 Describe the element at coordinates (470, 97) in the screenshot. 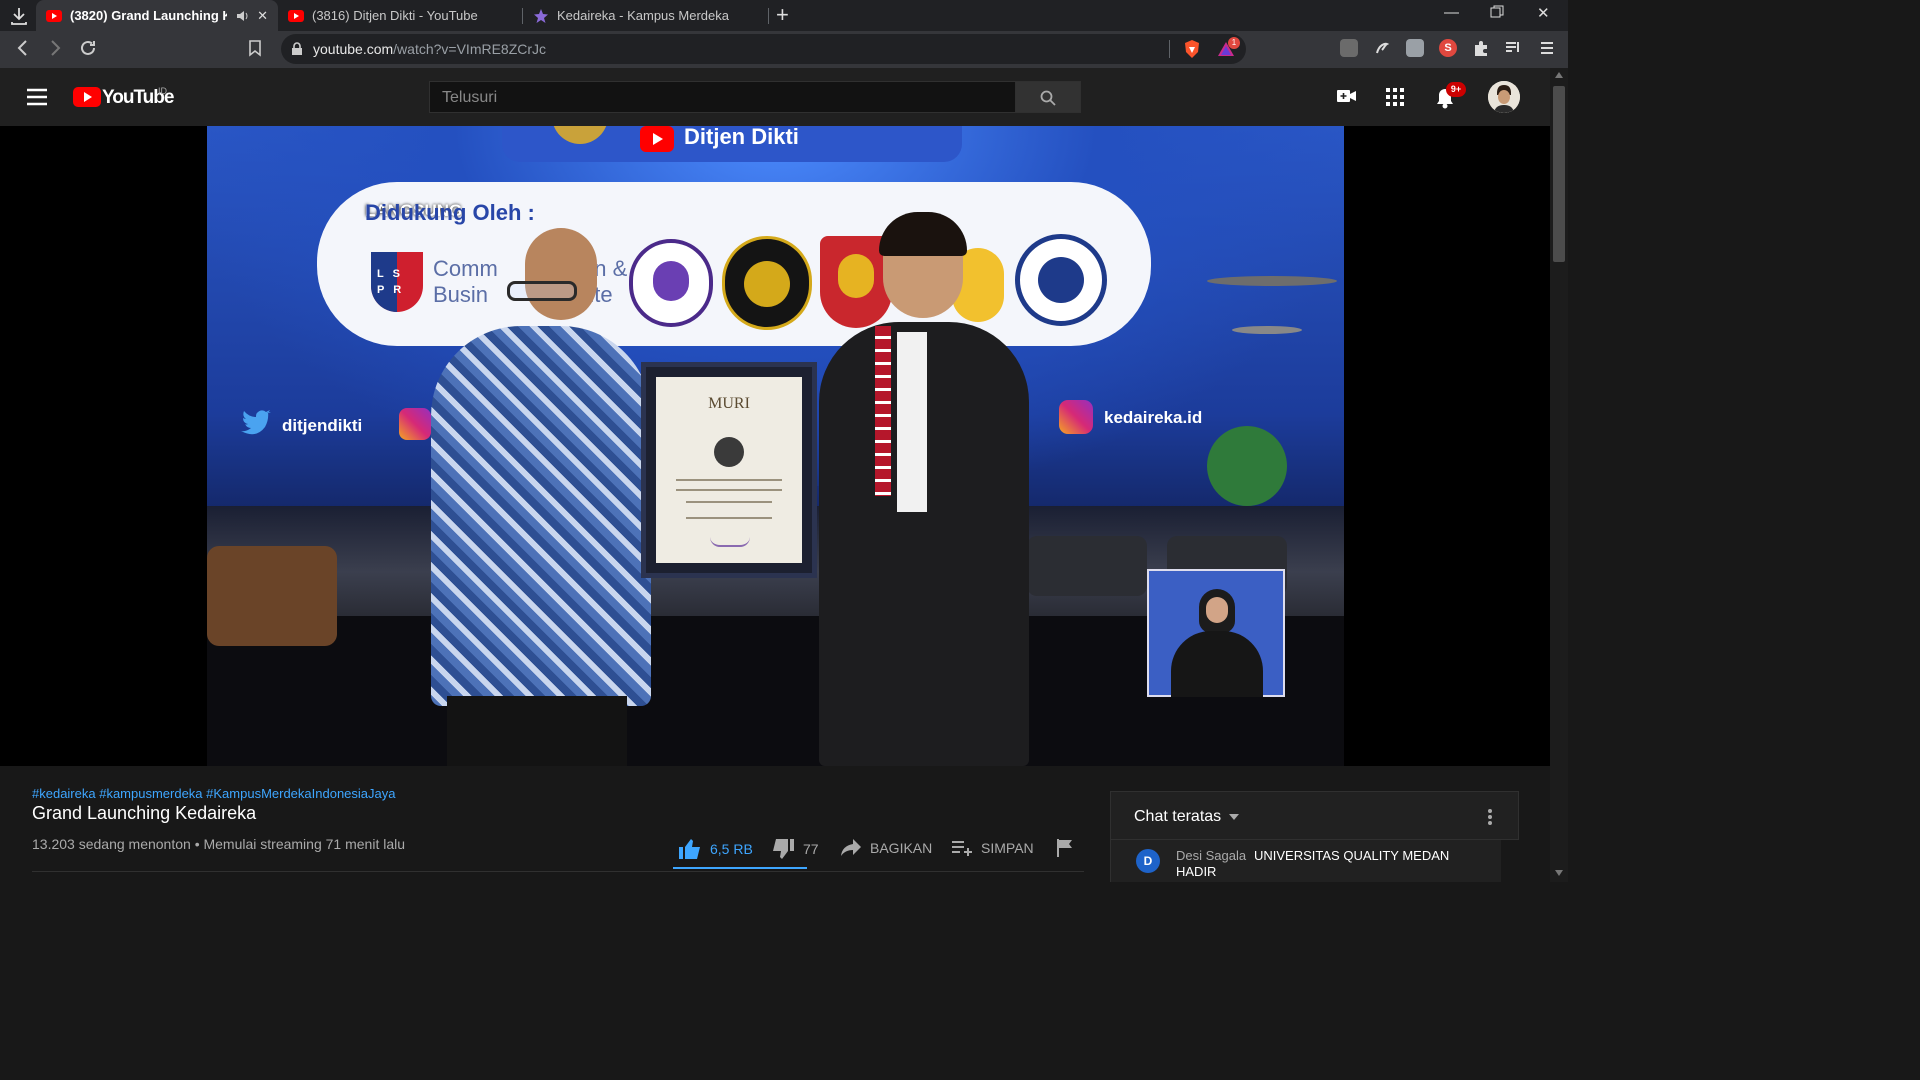

I see `search-placeholder: Telusuri` at that location.